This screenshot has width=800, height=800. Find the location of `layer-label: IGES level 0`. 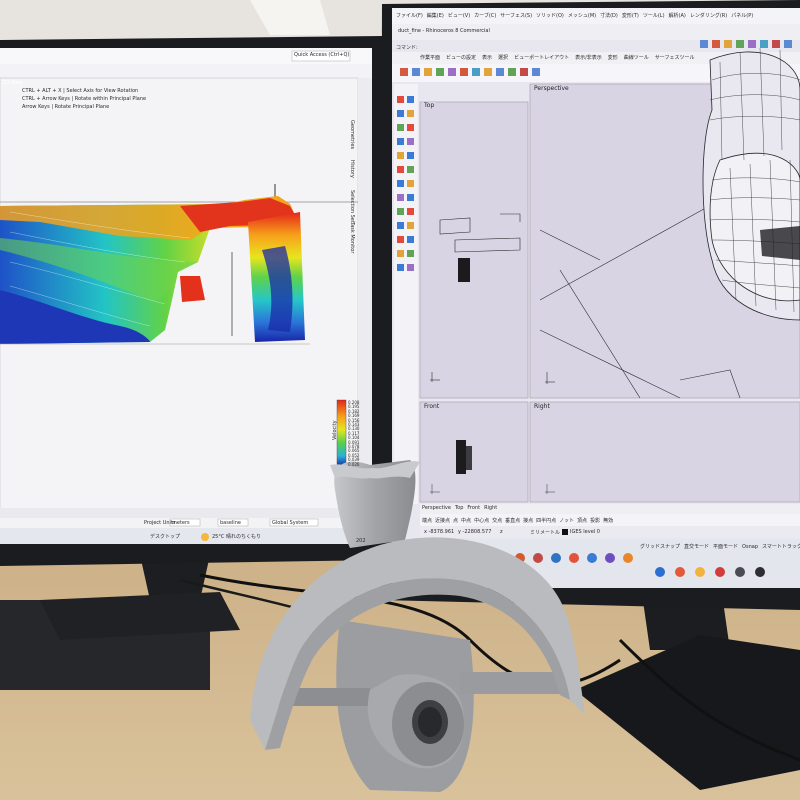

layer-label: IGES level 0 is located at coordinates (585, 532).